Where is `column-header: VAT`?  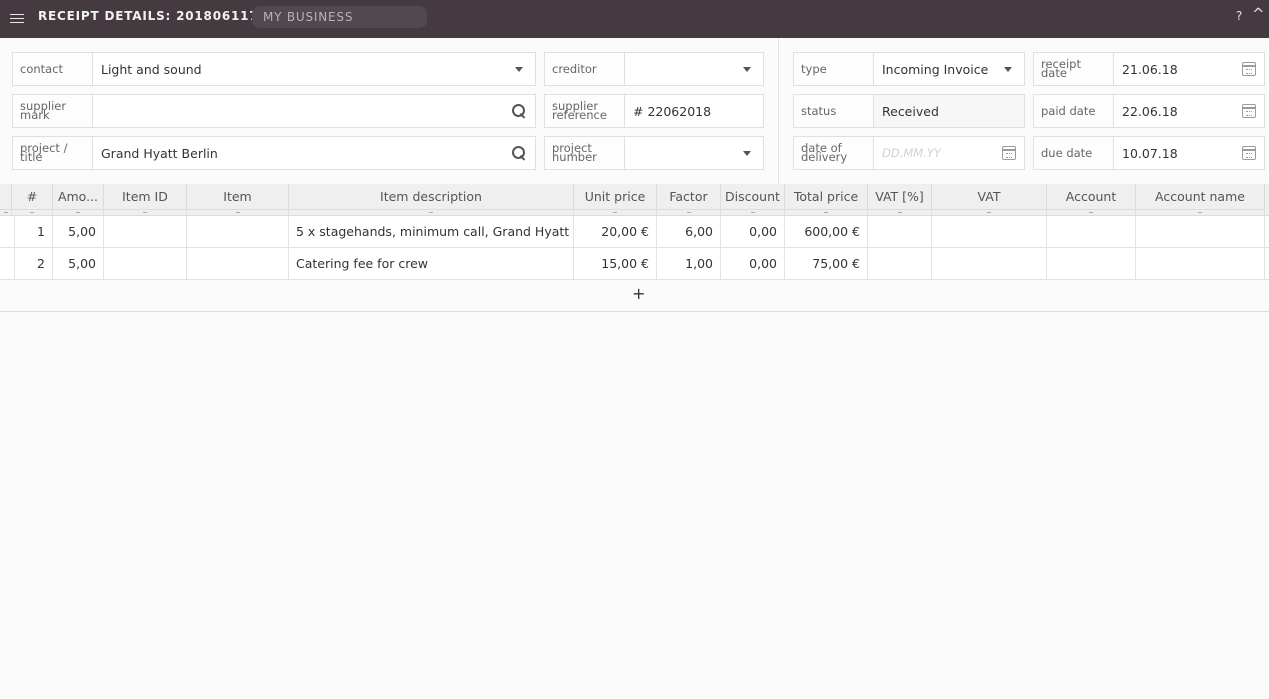
column-header: VAT is located at coordinates (989, 196).